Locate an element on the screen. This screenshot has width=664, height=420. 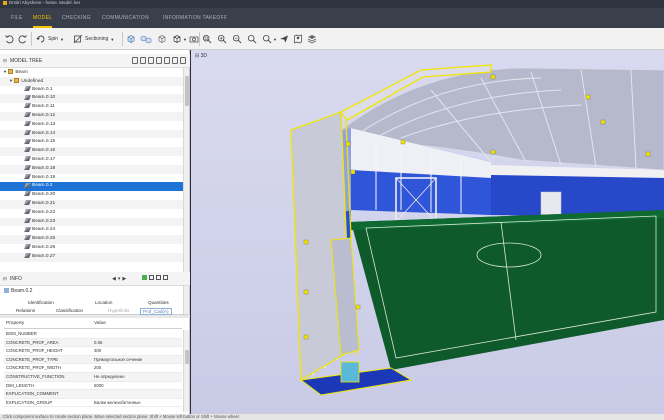
redo-icon is located at coordinates (22, 39).